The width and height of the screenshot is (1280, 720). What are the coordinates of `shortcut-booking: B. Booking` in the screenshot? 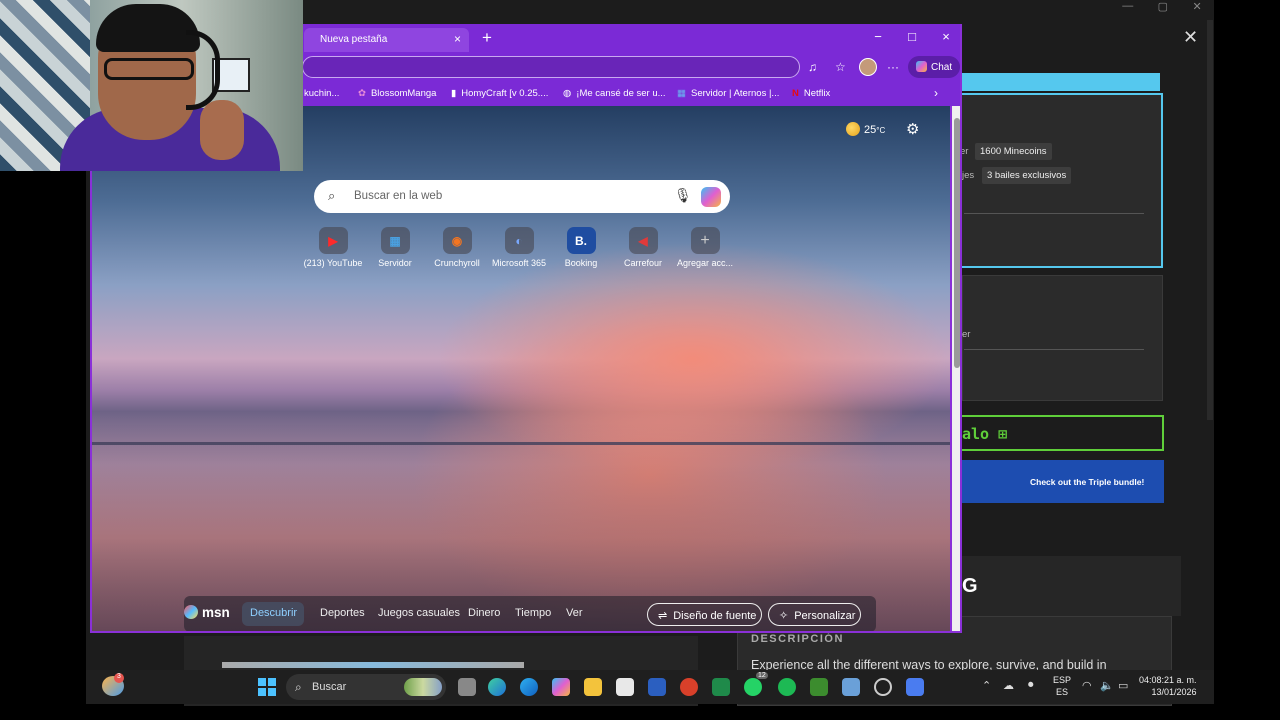 It's located at (581, 247).